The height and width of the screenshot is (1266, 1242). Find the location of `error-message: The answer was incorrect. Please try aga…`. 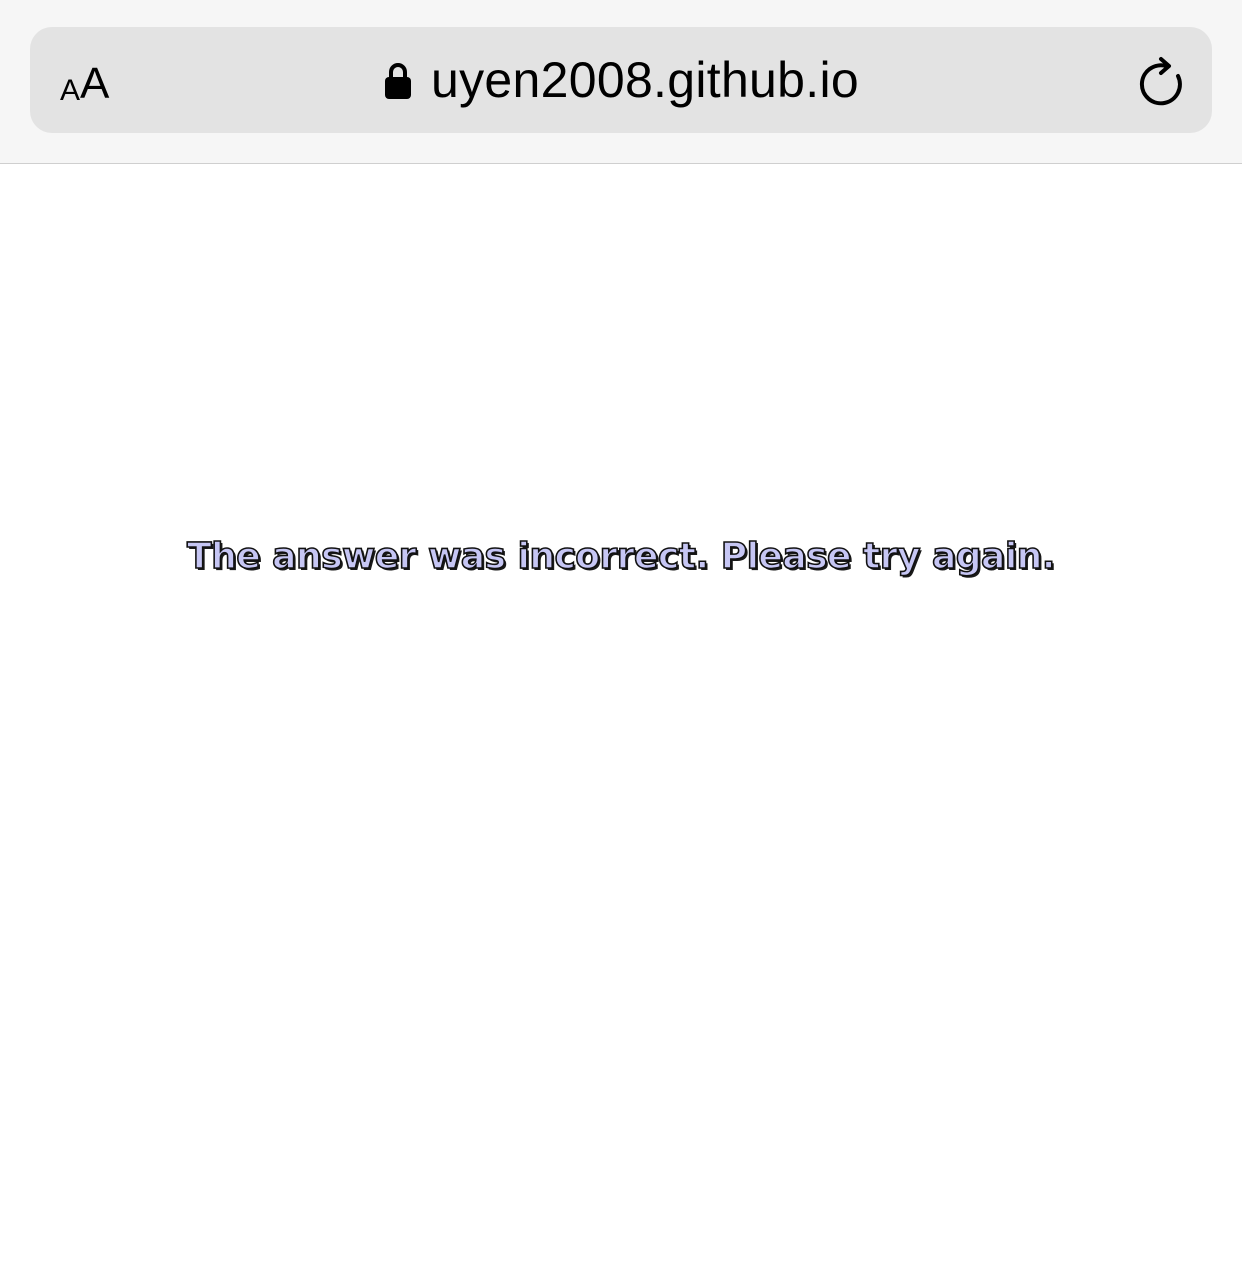

error-message: The answer was incorrect. Please try aga… is located at coordinates (621, 556).